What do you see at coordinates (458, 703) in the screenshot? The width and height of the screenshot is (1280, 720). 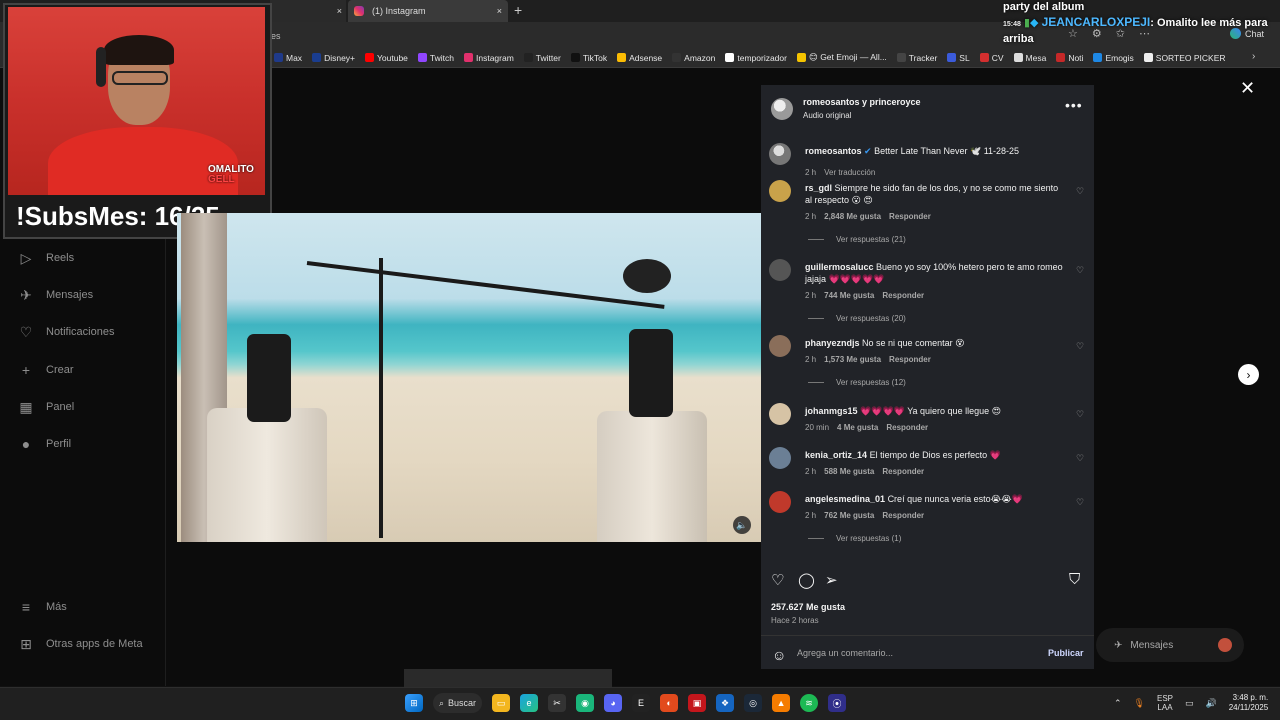 I see `taskbar-search: ⌕ Buscar` at bounding box center [458, 703].